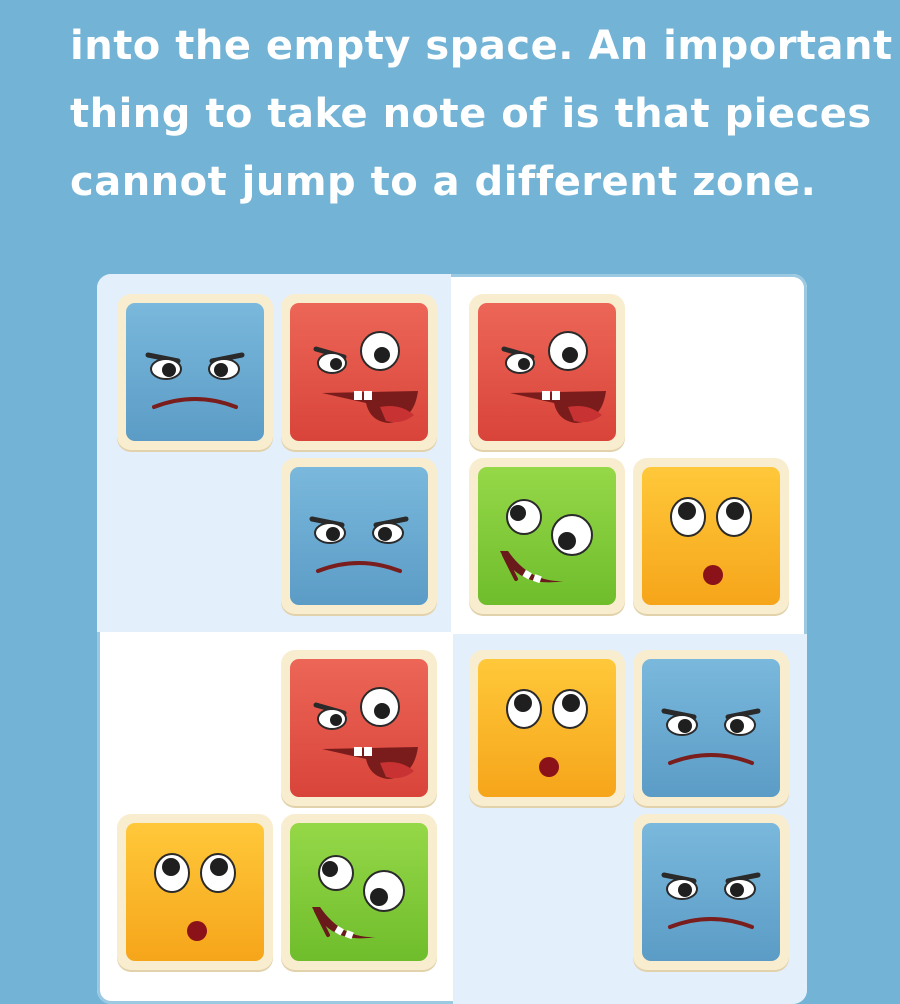 This screenshot has width=900, height=1004. What do you see at coordinates (443, 182) in the screenshot?
I see `caption-line-3: cannot jump to a different zone.` at bounding box center [443, 182].